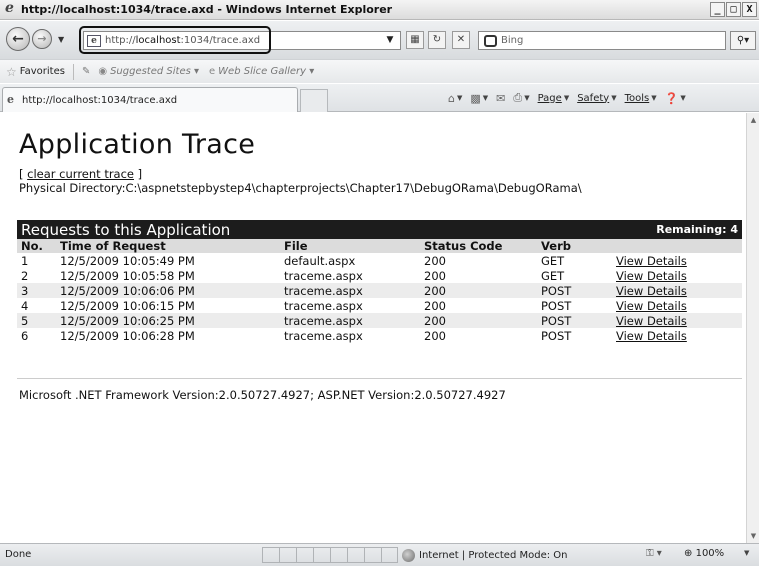  I want to click on help-button: ❓ ▼, so click(675, 98).